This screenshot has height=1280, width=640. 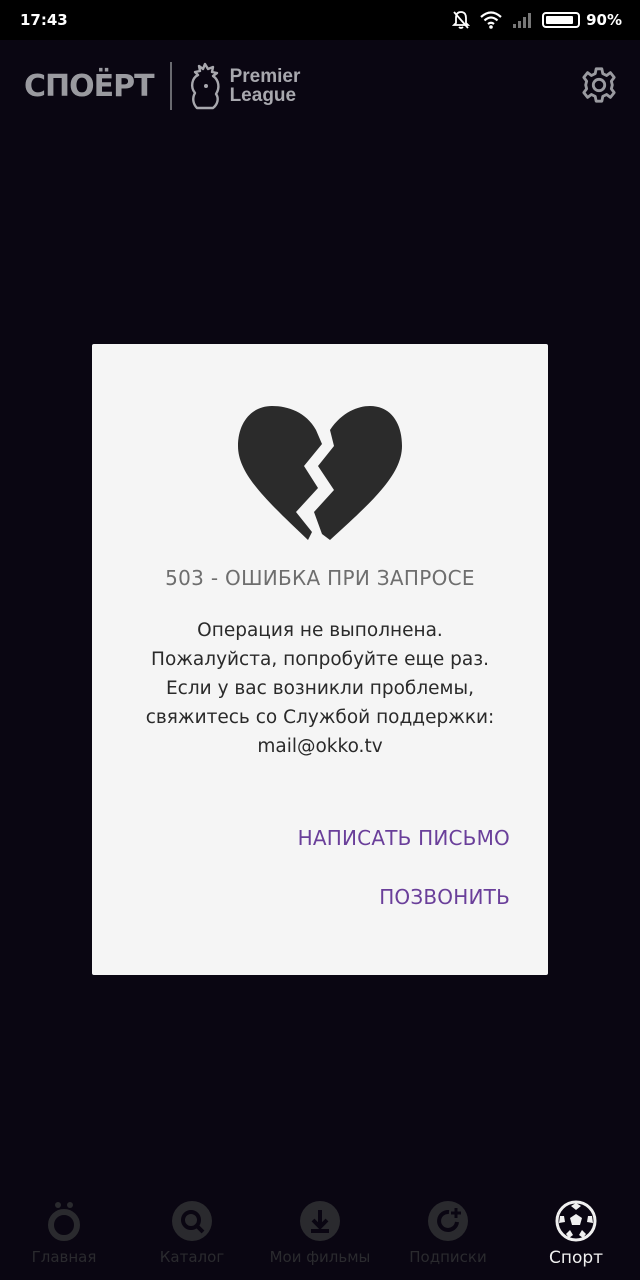 What do you see at coordinates (64, 1257) in the screenshot?
I see `nav-label: Главная` at bounding box center [64, 1257].